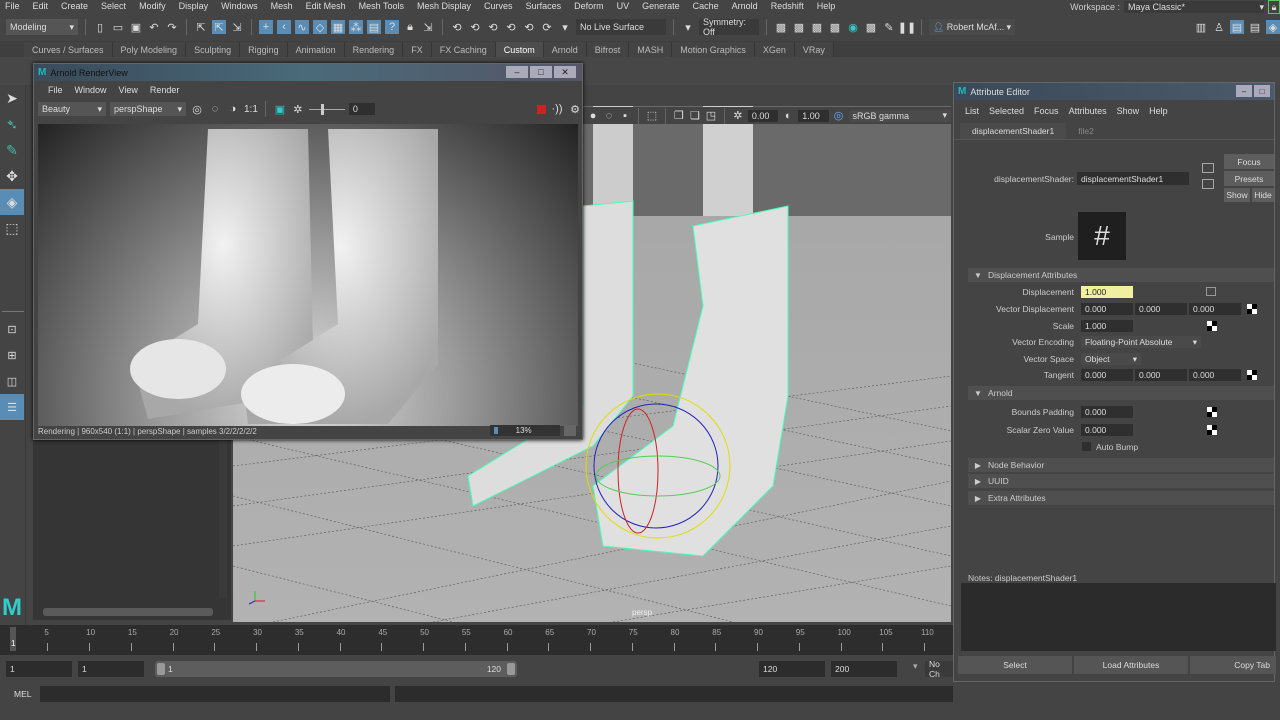 Image resolution: width=1280 pixels, height=720 pixels. What do you see at coordinates (237, 27) in the screenshot?
I see `select-component-icon: ⇲` at bounding box center [237, 27].